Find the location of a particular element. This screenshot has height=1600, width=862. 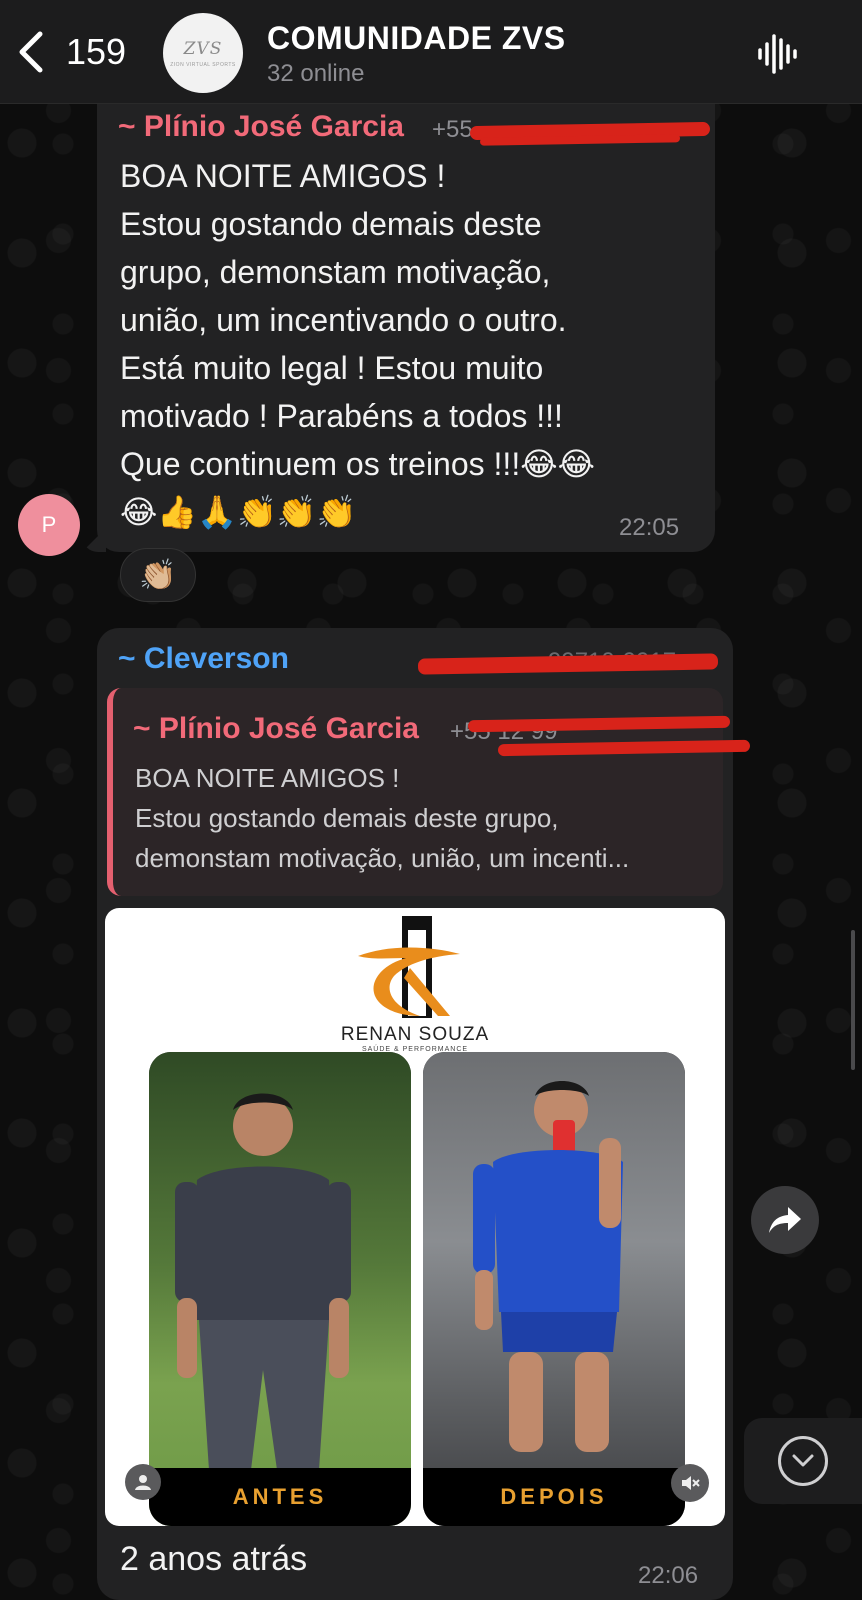

chevron-left-icon is located at coordinates (31, 52).